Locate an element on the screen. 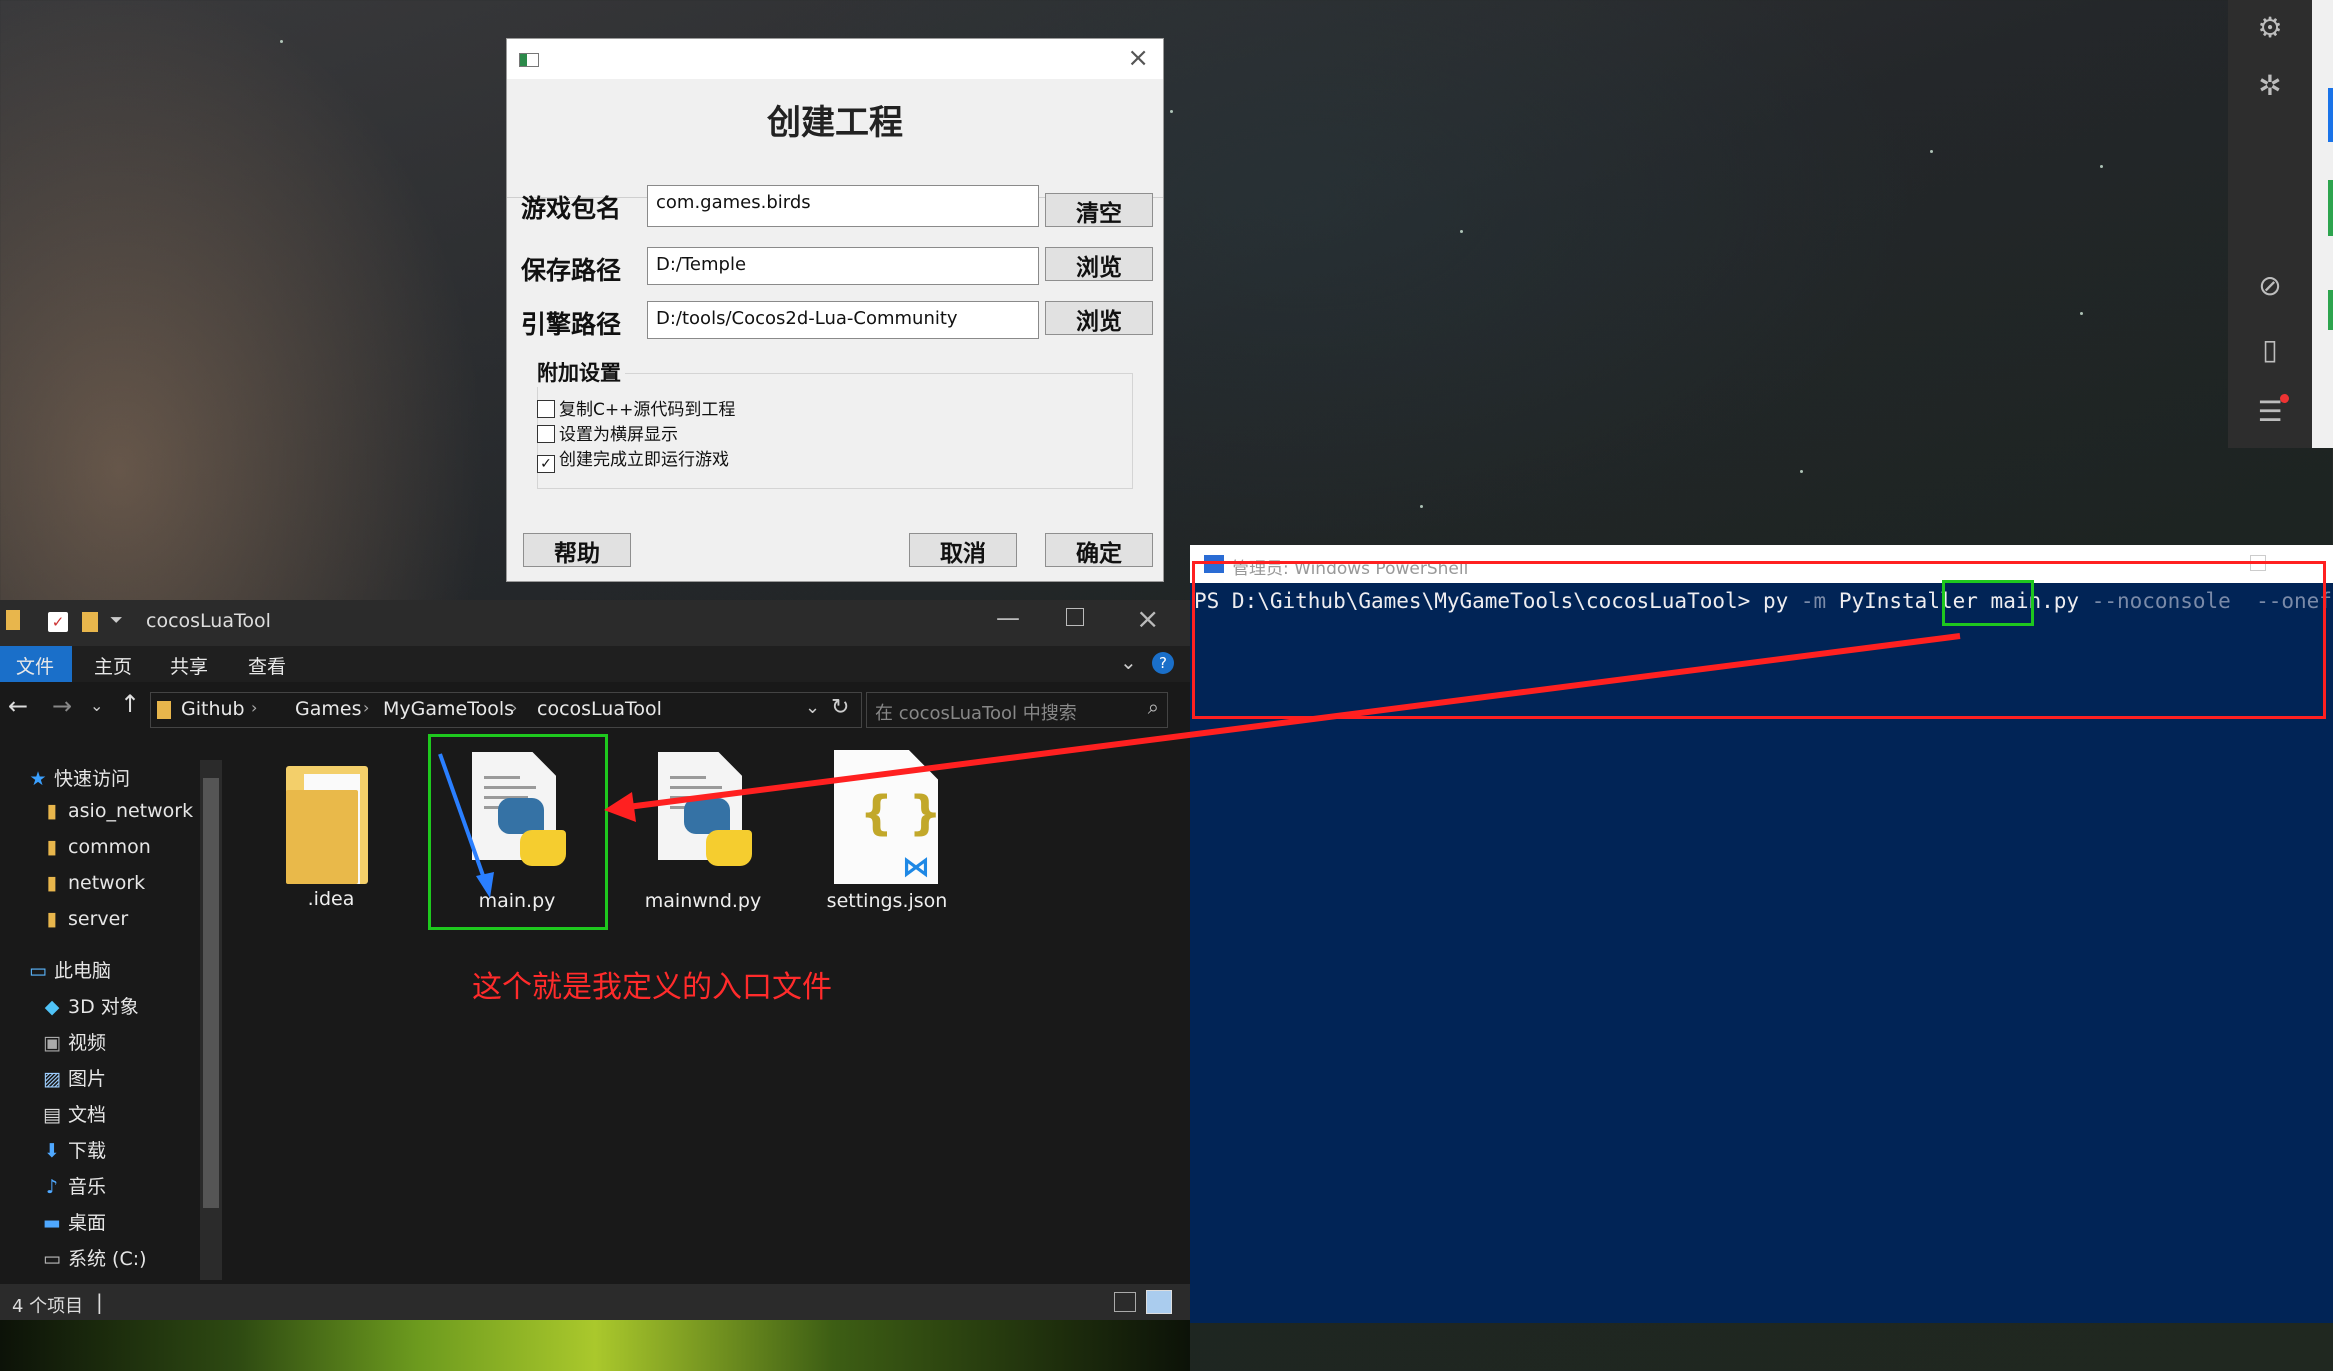  annotation-text: 这个就是我定义的入口文件 is located at coordinates (652, 987).